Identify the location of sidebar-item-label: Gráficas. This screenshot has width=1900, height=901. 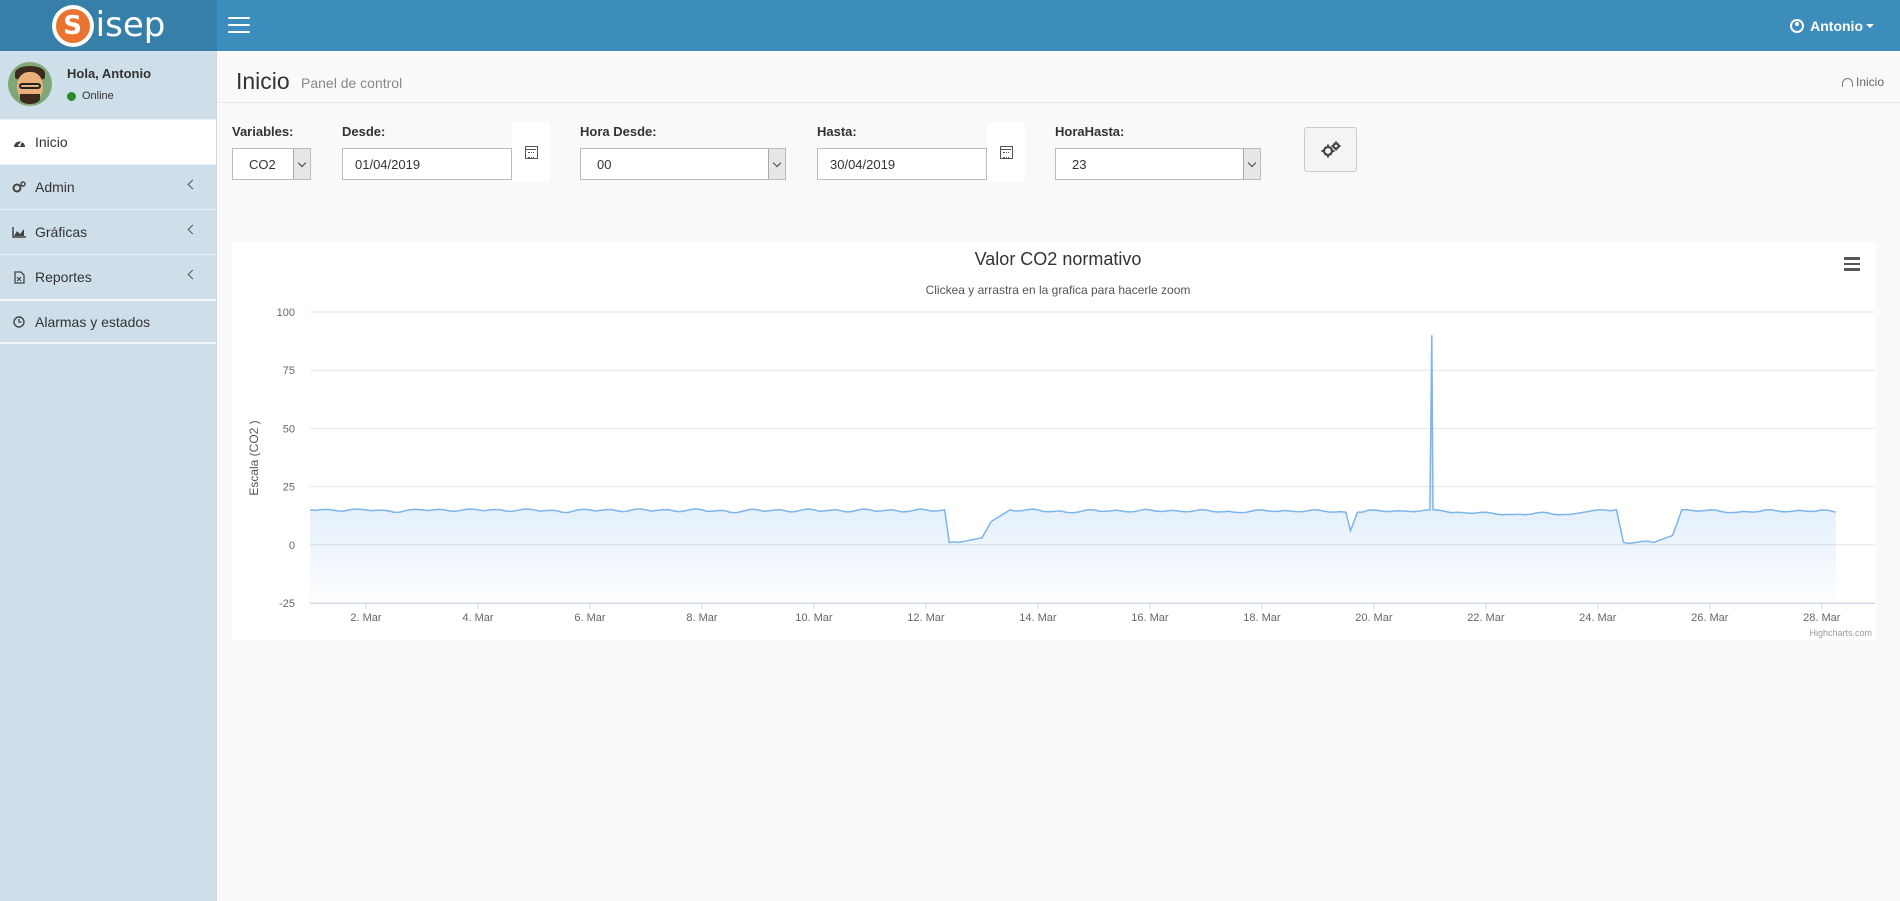
(61, 232).